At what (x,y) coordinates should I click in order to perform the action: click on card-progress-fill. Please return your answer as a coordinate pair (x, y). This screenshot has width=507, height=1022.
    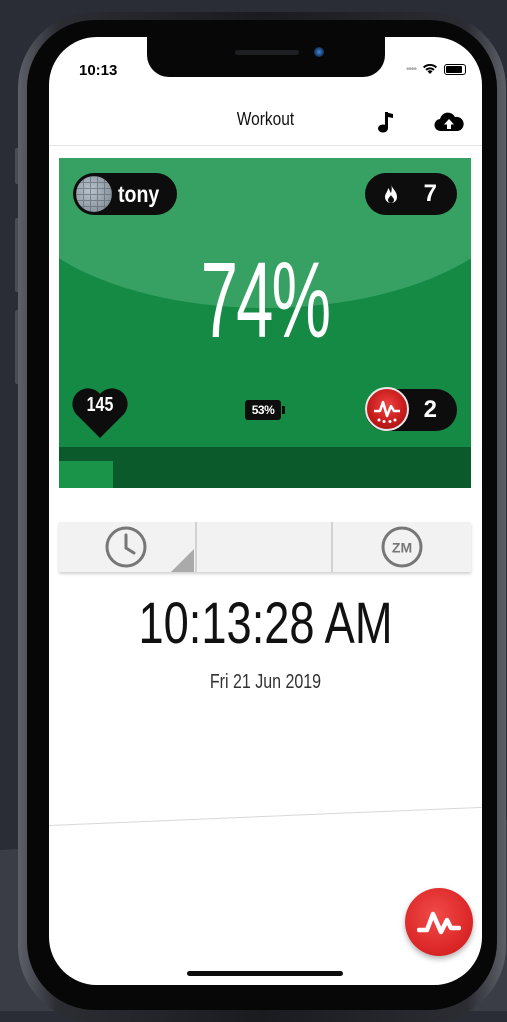
    Looking at the image, I should click on (86, 474).